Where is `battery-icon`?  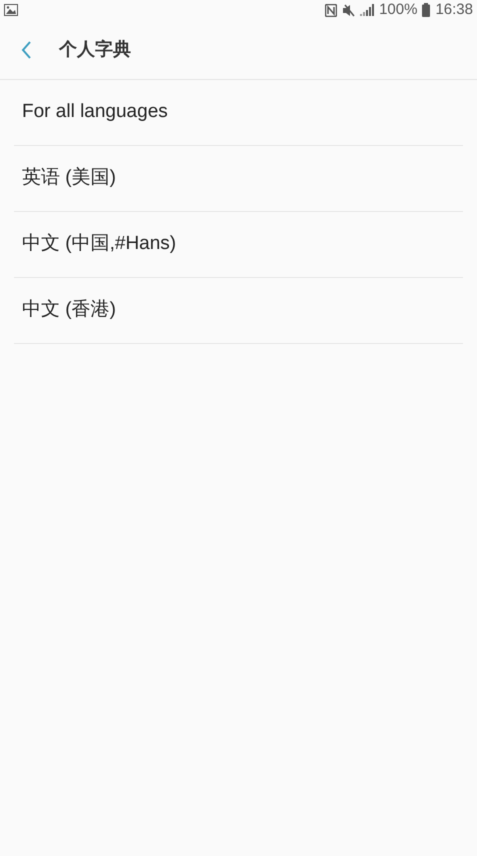 battery-icon is located at coordinates (426, 10).